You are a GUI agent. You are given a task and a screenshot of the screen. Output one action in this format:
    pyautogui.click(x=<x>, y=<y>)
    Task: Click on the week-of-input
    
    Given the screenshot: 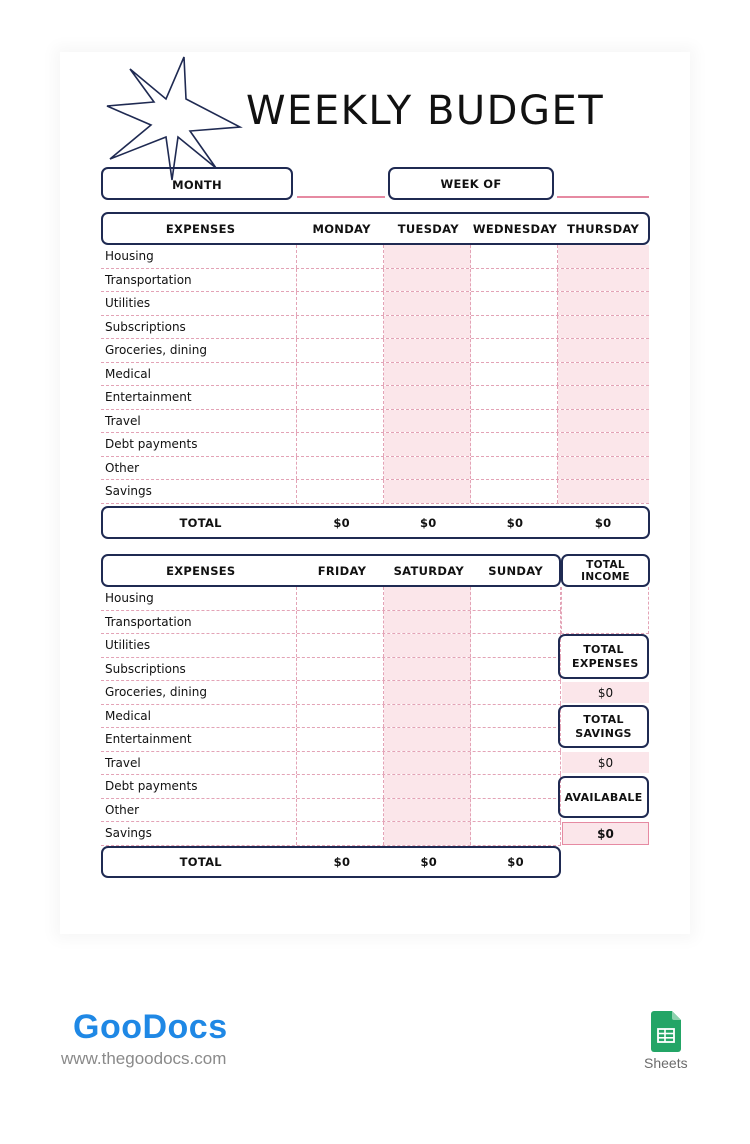 What is the action you would take?
    pyautogui.click(x=603, y=197)
    